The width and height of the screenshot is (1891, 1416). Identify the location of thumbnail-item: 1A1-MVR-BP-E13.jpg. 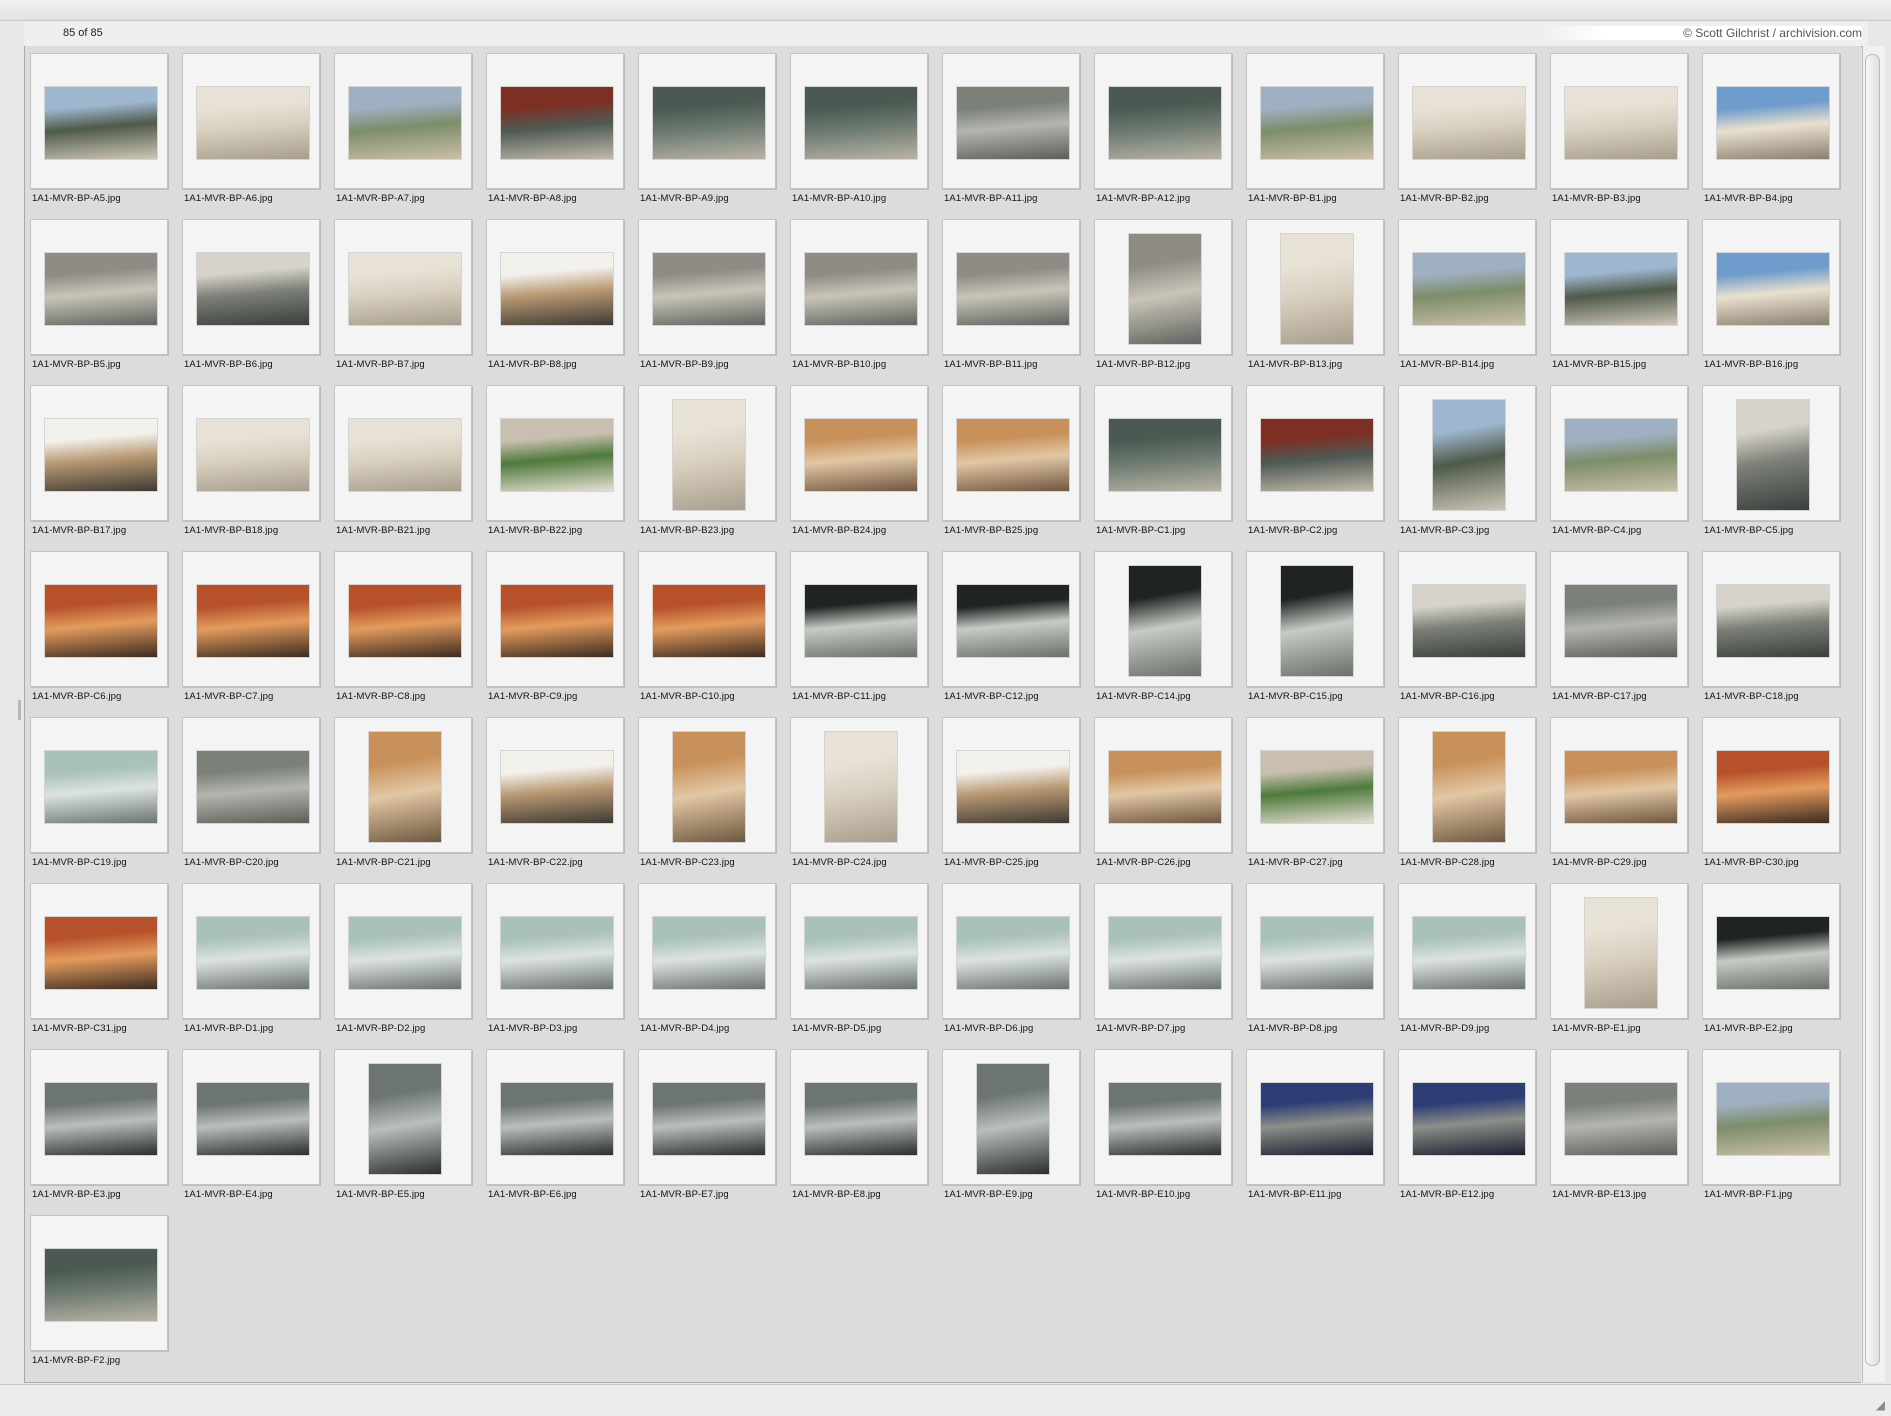
(1619, 1124).